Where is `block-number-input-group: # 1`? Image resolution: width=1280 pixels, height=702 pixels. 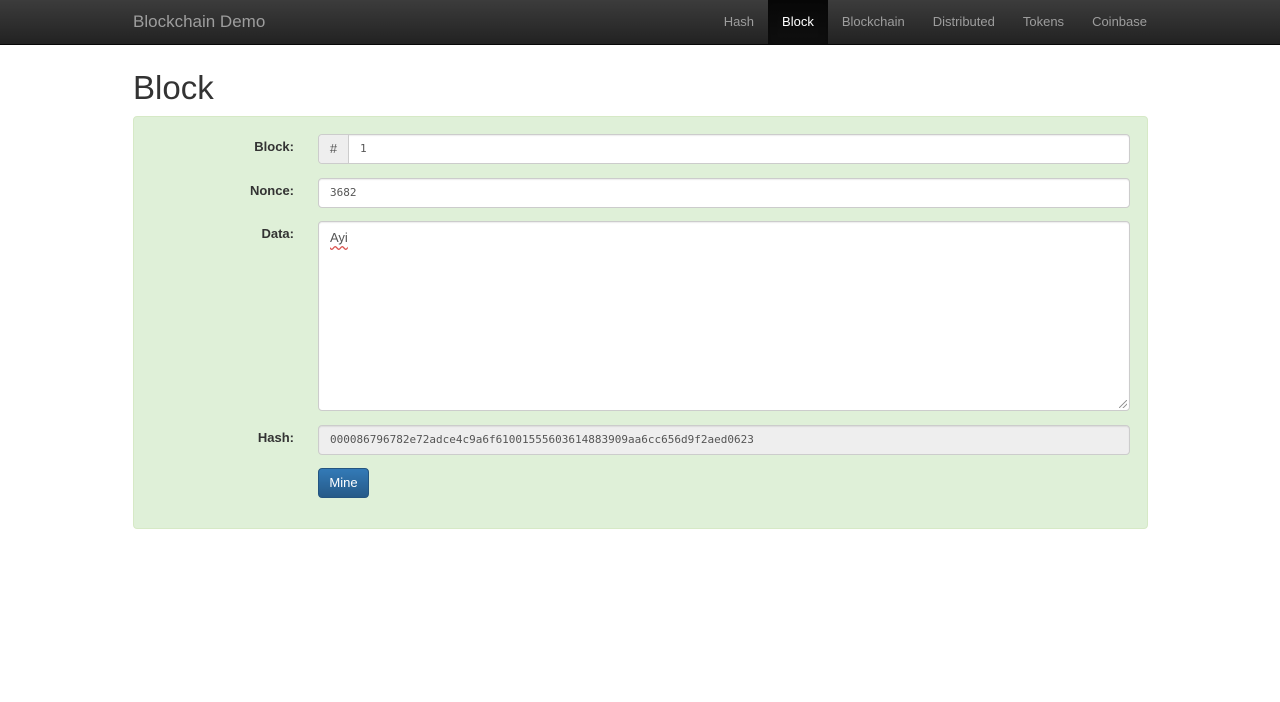 block-number-input-group: # 1 is located at coordinates (724, 149).